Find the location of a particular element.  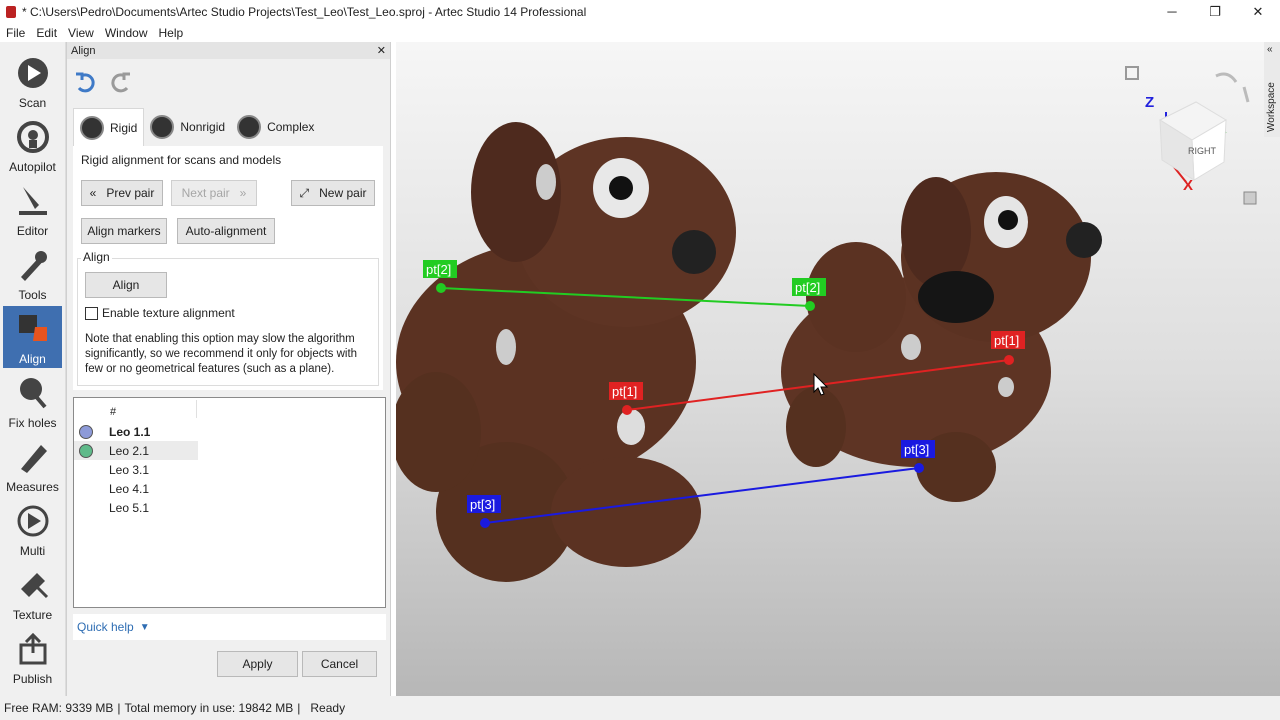

undo-redo-group is located at coordinates (103, 82).